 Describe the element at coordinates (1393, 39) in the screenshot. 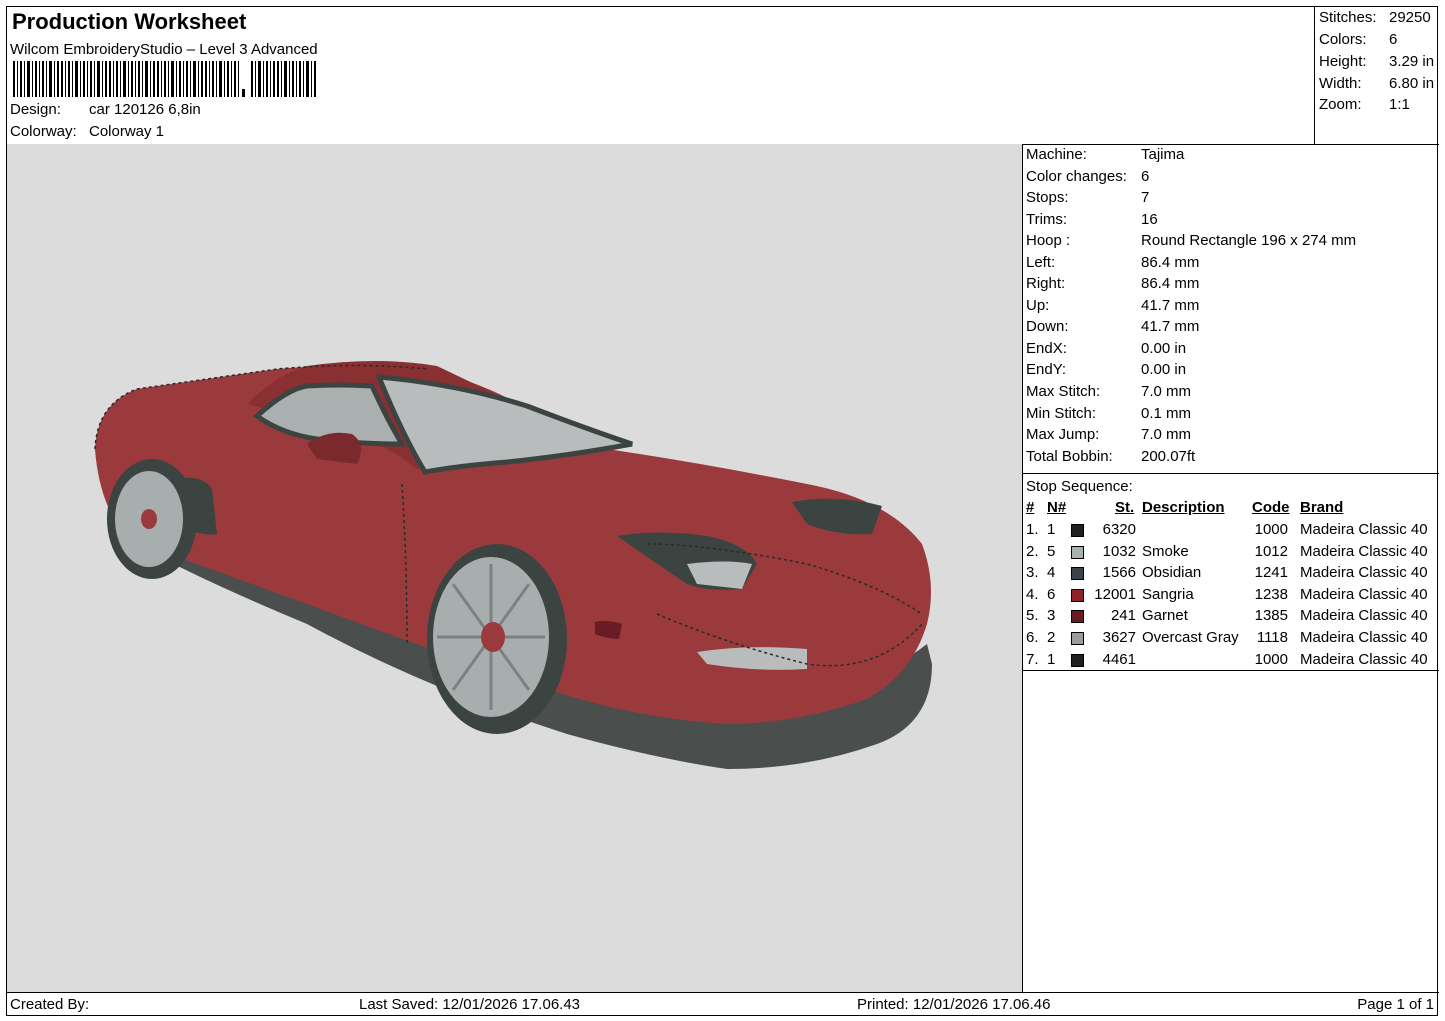

I see `colors-value: 6` at that location.